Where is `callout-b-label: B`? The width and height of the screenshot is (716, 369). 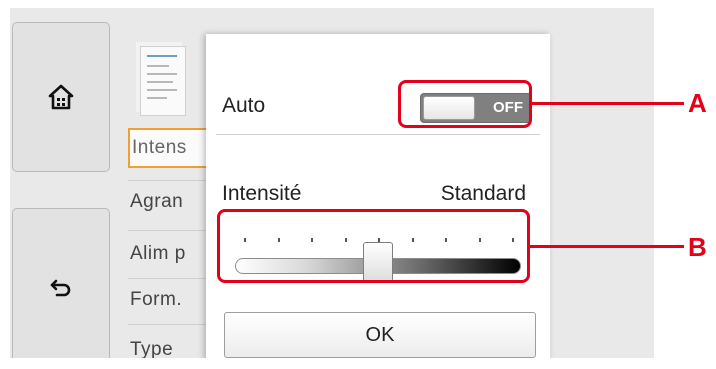 callout-b-label: B is located at coordinates (697, 247).